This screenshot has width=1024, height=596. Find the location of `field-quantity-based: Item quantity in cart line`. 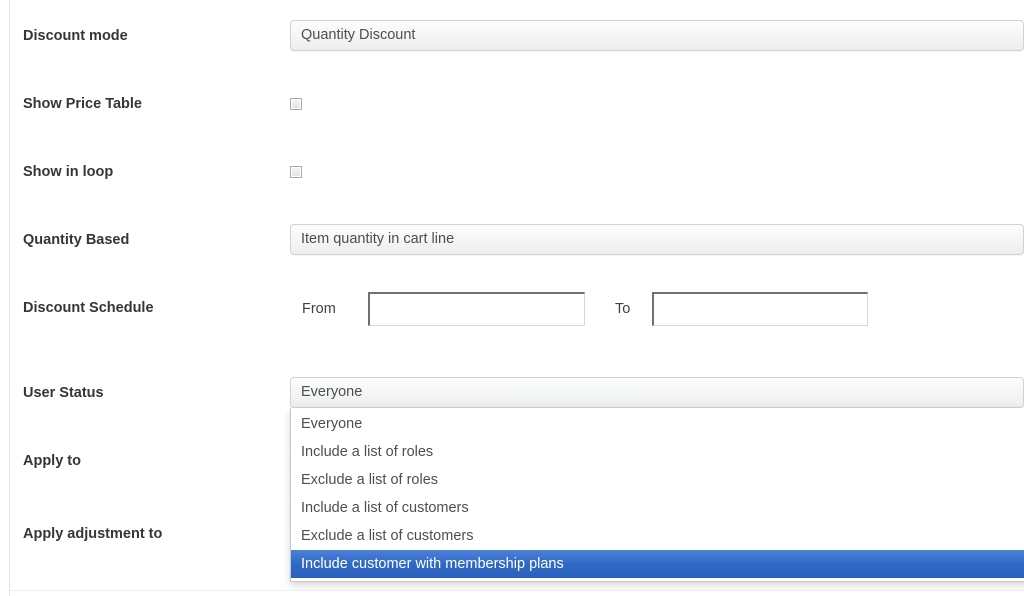

field-quantity-based: Item quantity in cart line is located at coordinates (657, 239).